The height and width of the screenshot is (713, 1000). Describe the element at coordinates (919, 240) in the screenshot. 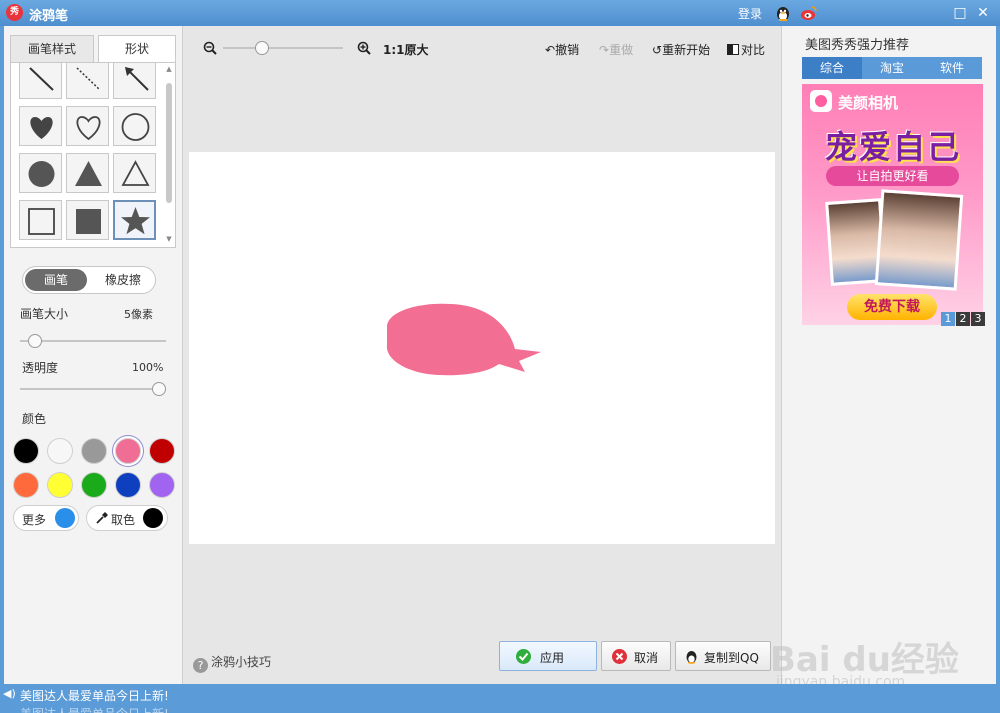

I see `ad-photo-right` at that location.